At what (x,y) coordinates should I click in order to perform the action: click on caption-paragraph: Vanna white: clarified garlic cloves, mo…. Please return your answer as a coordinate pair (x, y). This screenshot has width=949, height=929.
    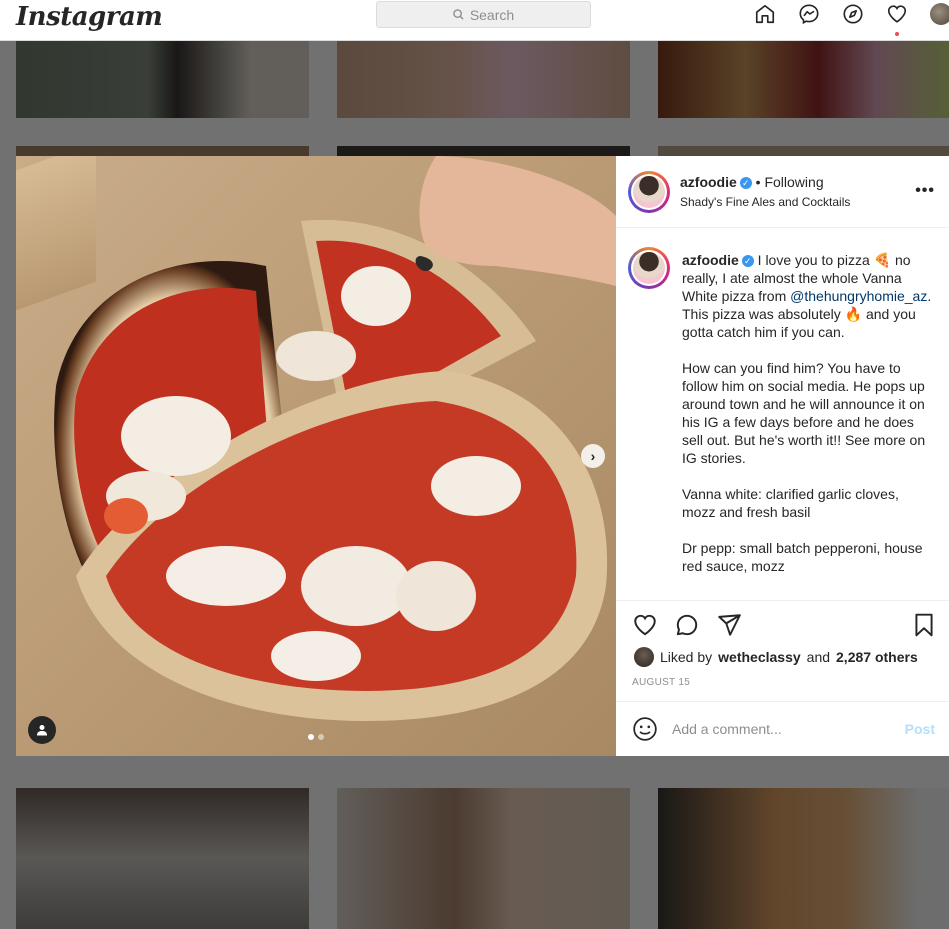
    Looking at the image, I should click on (790, 503).